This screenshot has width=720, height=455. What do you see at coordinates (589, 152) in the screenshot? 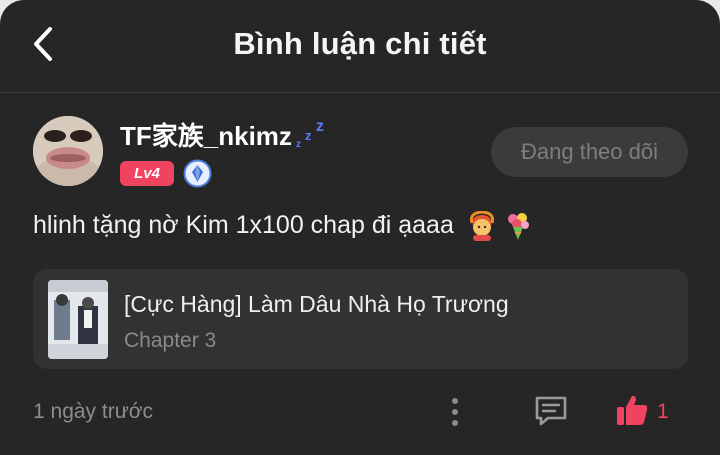
I see `follow-button: Đang theo dõi` at bounding box center [589, 152].